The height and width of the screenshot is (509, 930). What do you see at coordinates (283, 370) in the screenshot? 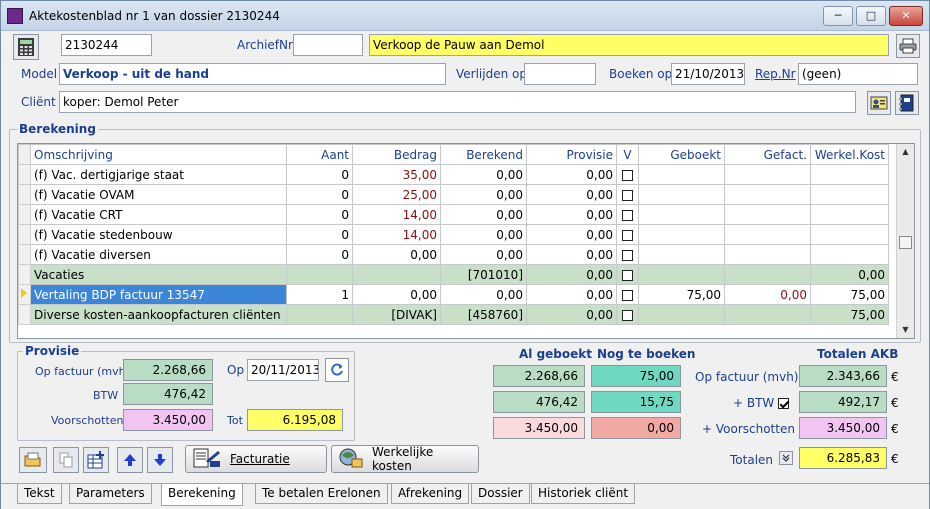
I see `op-date-field: 20/11/2013` at bounding box center [283, 370].